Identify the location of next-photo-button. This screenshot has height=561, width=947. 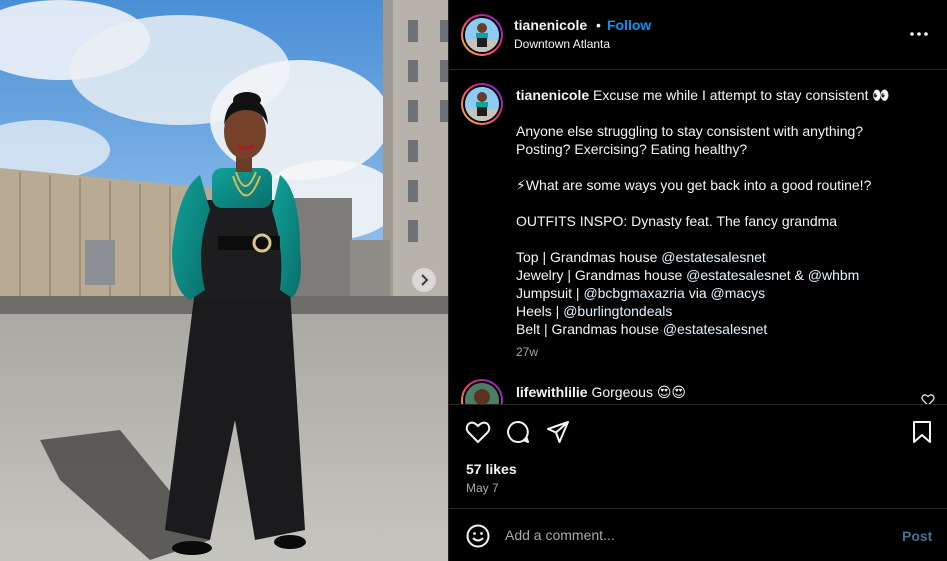
(424, 280).